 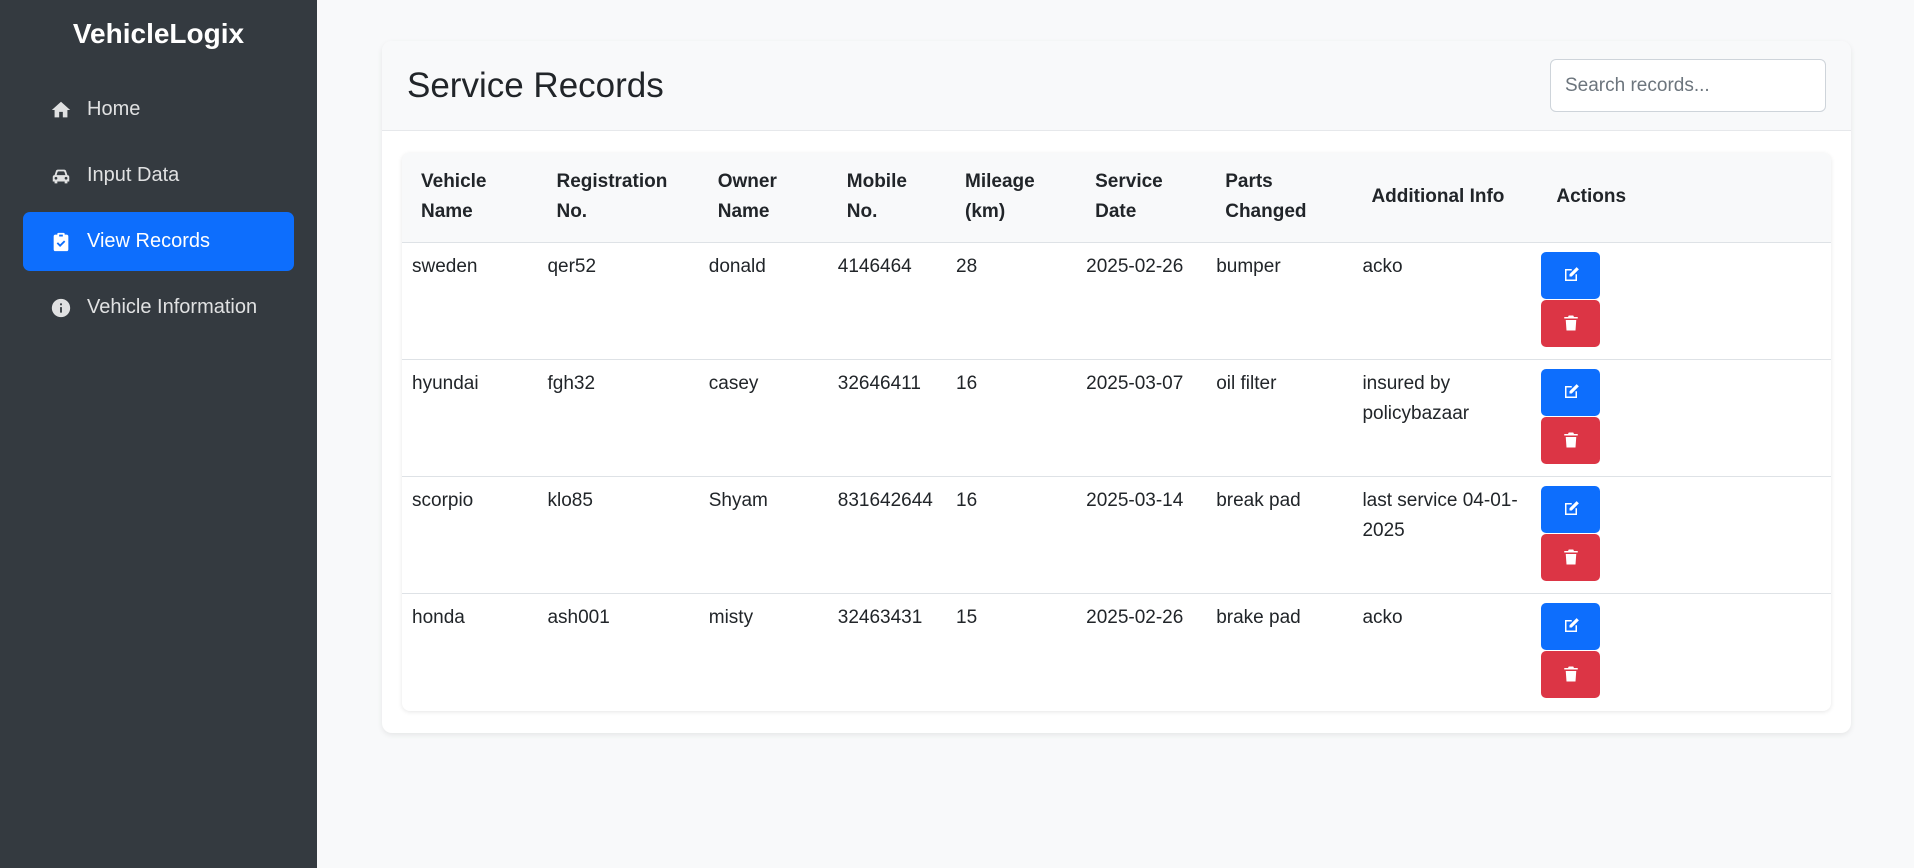 I want to click on page-title: Service Records, so click(x=535, y=85).